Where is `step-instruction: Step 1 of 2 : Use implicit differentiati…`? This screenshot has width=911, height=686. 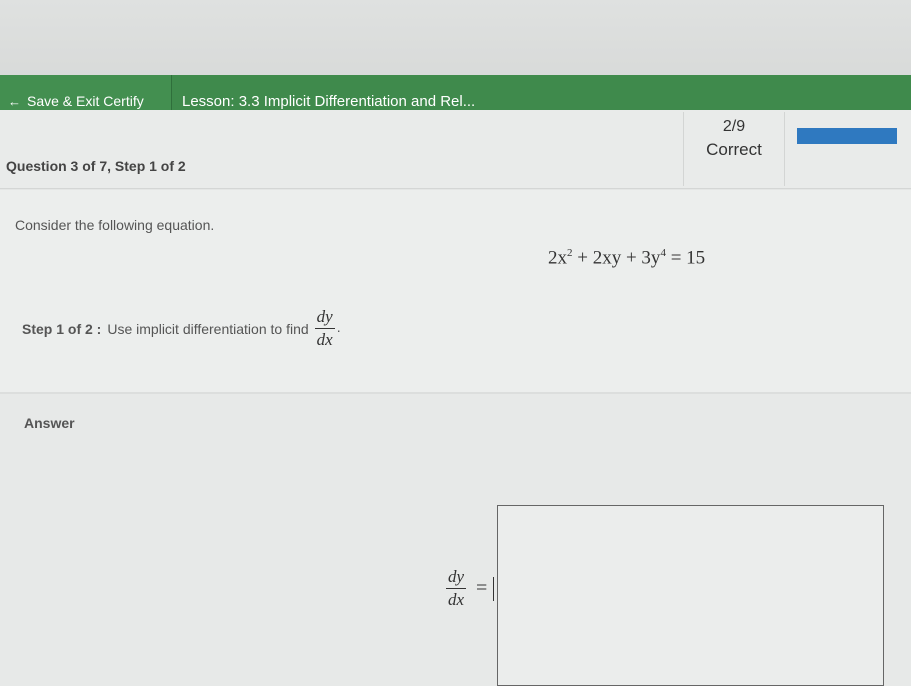 step-instruction: Step 1 of 2 : Use implicit differentiati… is located at coordinates (181, 328).